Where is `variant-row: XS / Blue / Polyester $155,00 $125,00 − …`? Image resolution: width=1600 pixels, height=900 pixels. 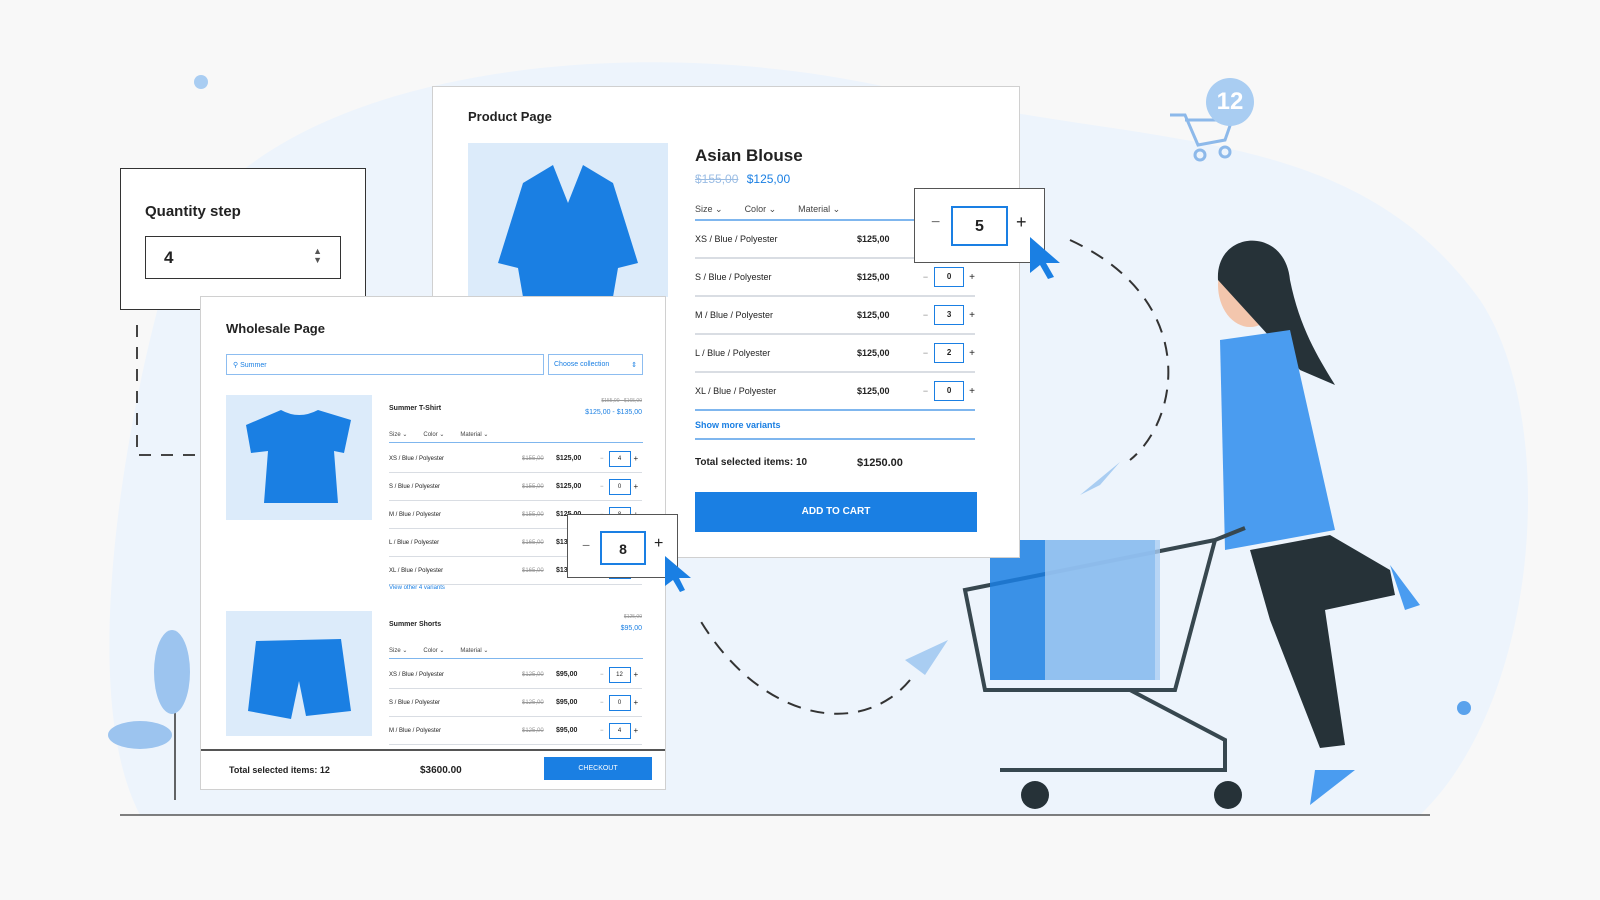 variant-row: XS / Blue / Polyester $155,00 $125,00 − … is located at coordinates (515, 459).